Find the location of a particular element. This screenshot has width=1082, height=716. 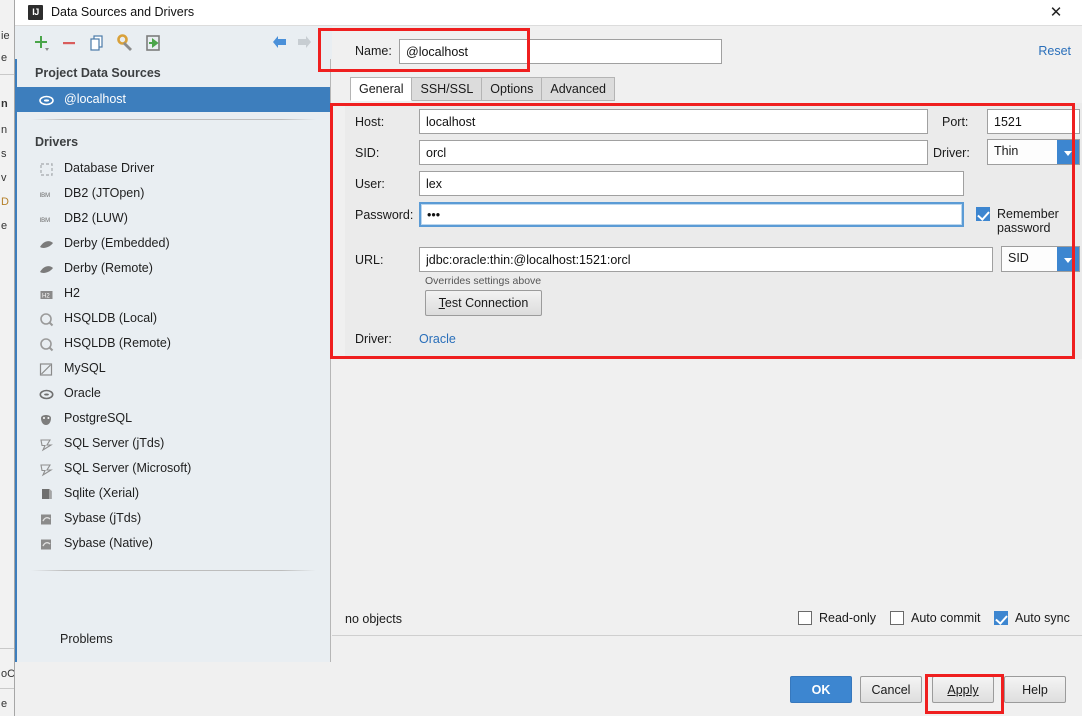

test-connection-button: Test Connection is located at coordinates (483, 303).